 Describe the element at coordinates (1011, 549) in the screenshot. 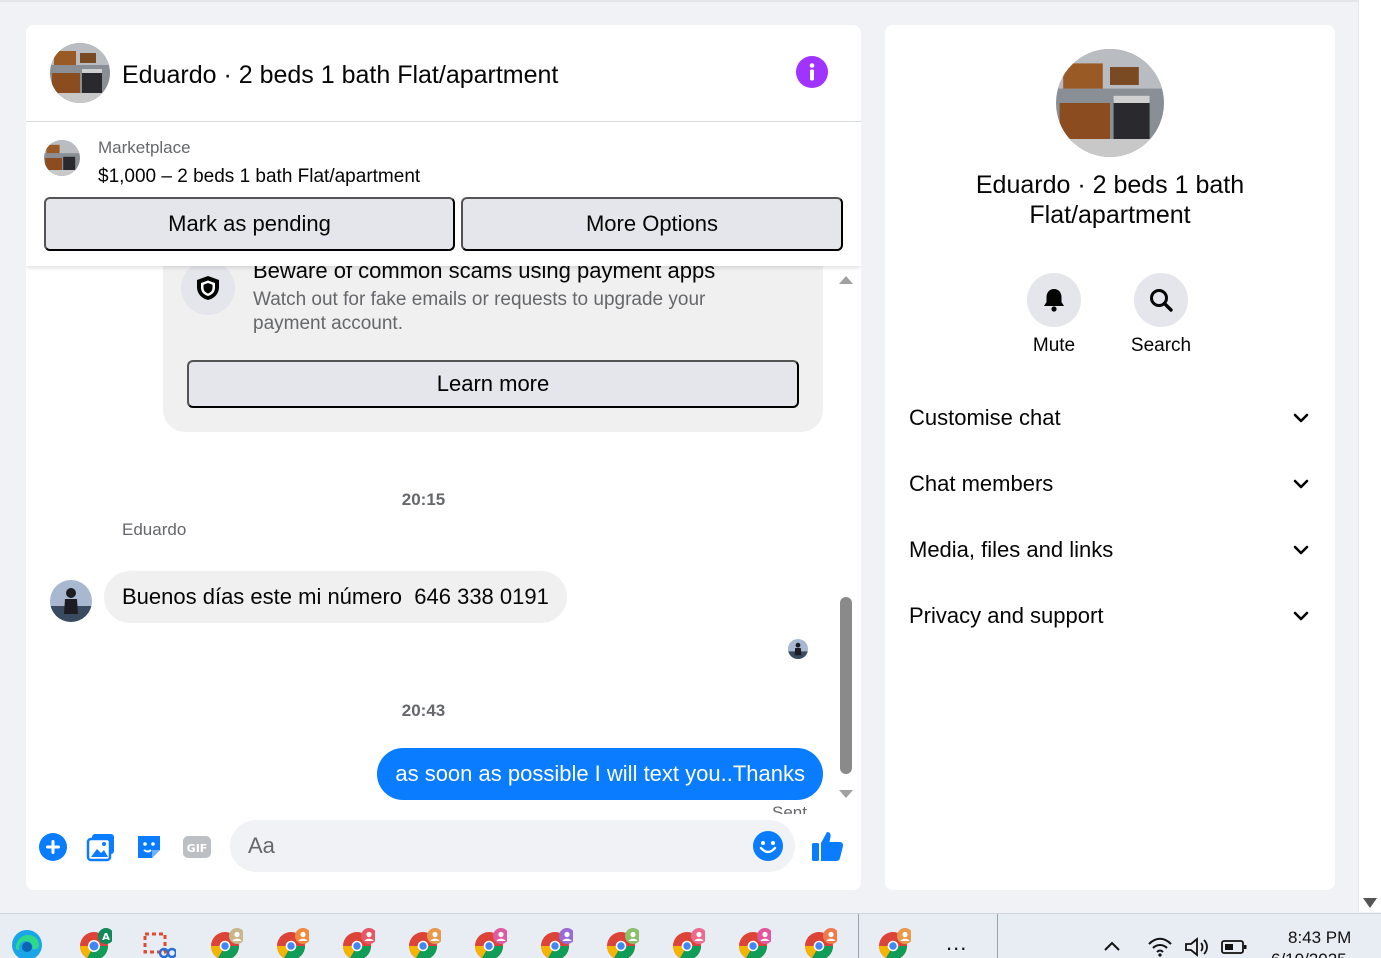

I see `section-label: Media, files and links` at that location.